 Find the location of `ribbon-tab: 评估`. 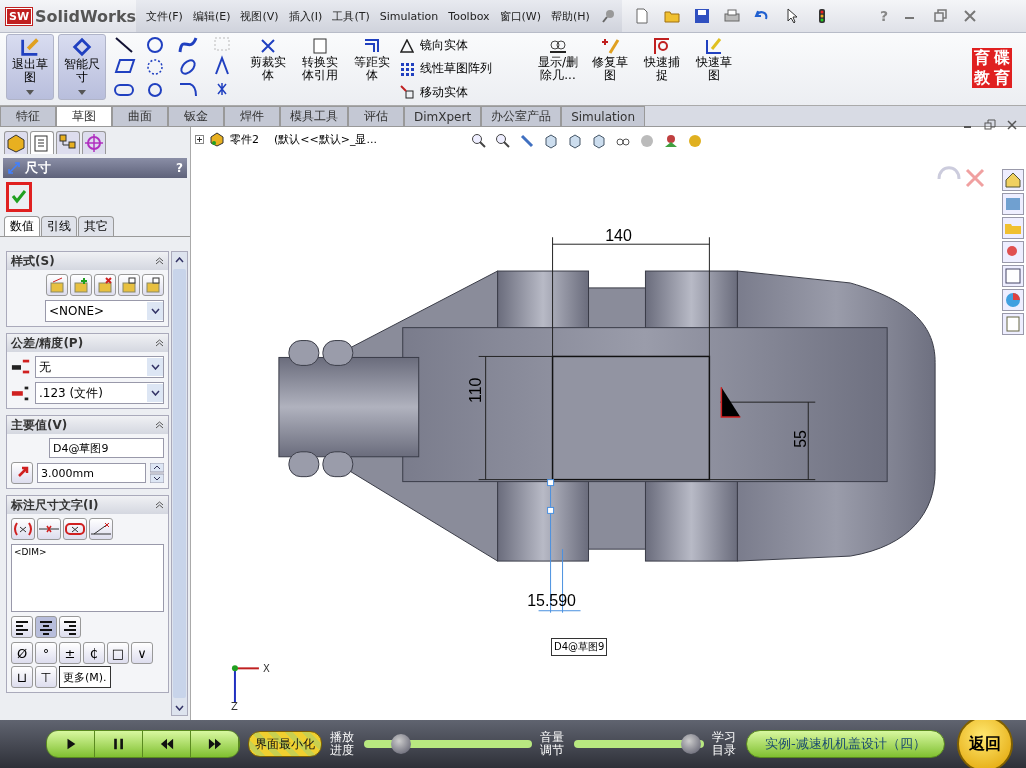

ribbon-tab: 评估 is located at coordinates (376, 116).